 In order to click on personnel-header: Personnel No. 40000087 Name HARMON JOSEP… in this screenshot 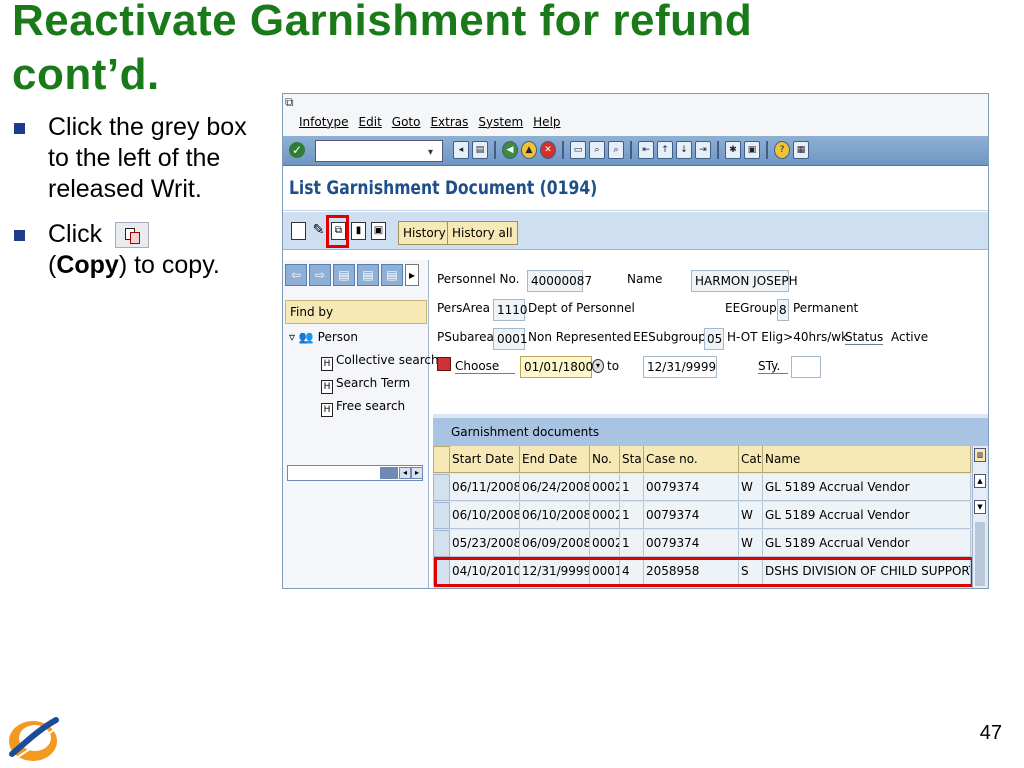, I will do `click(710, 339)`.